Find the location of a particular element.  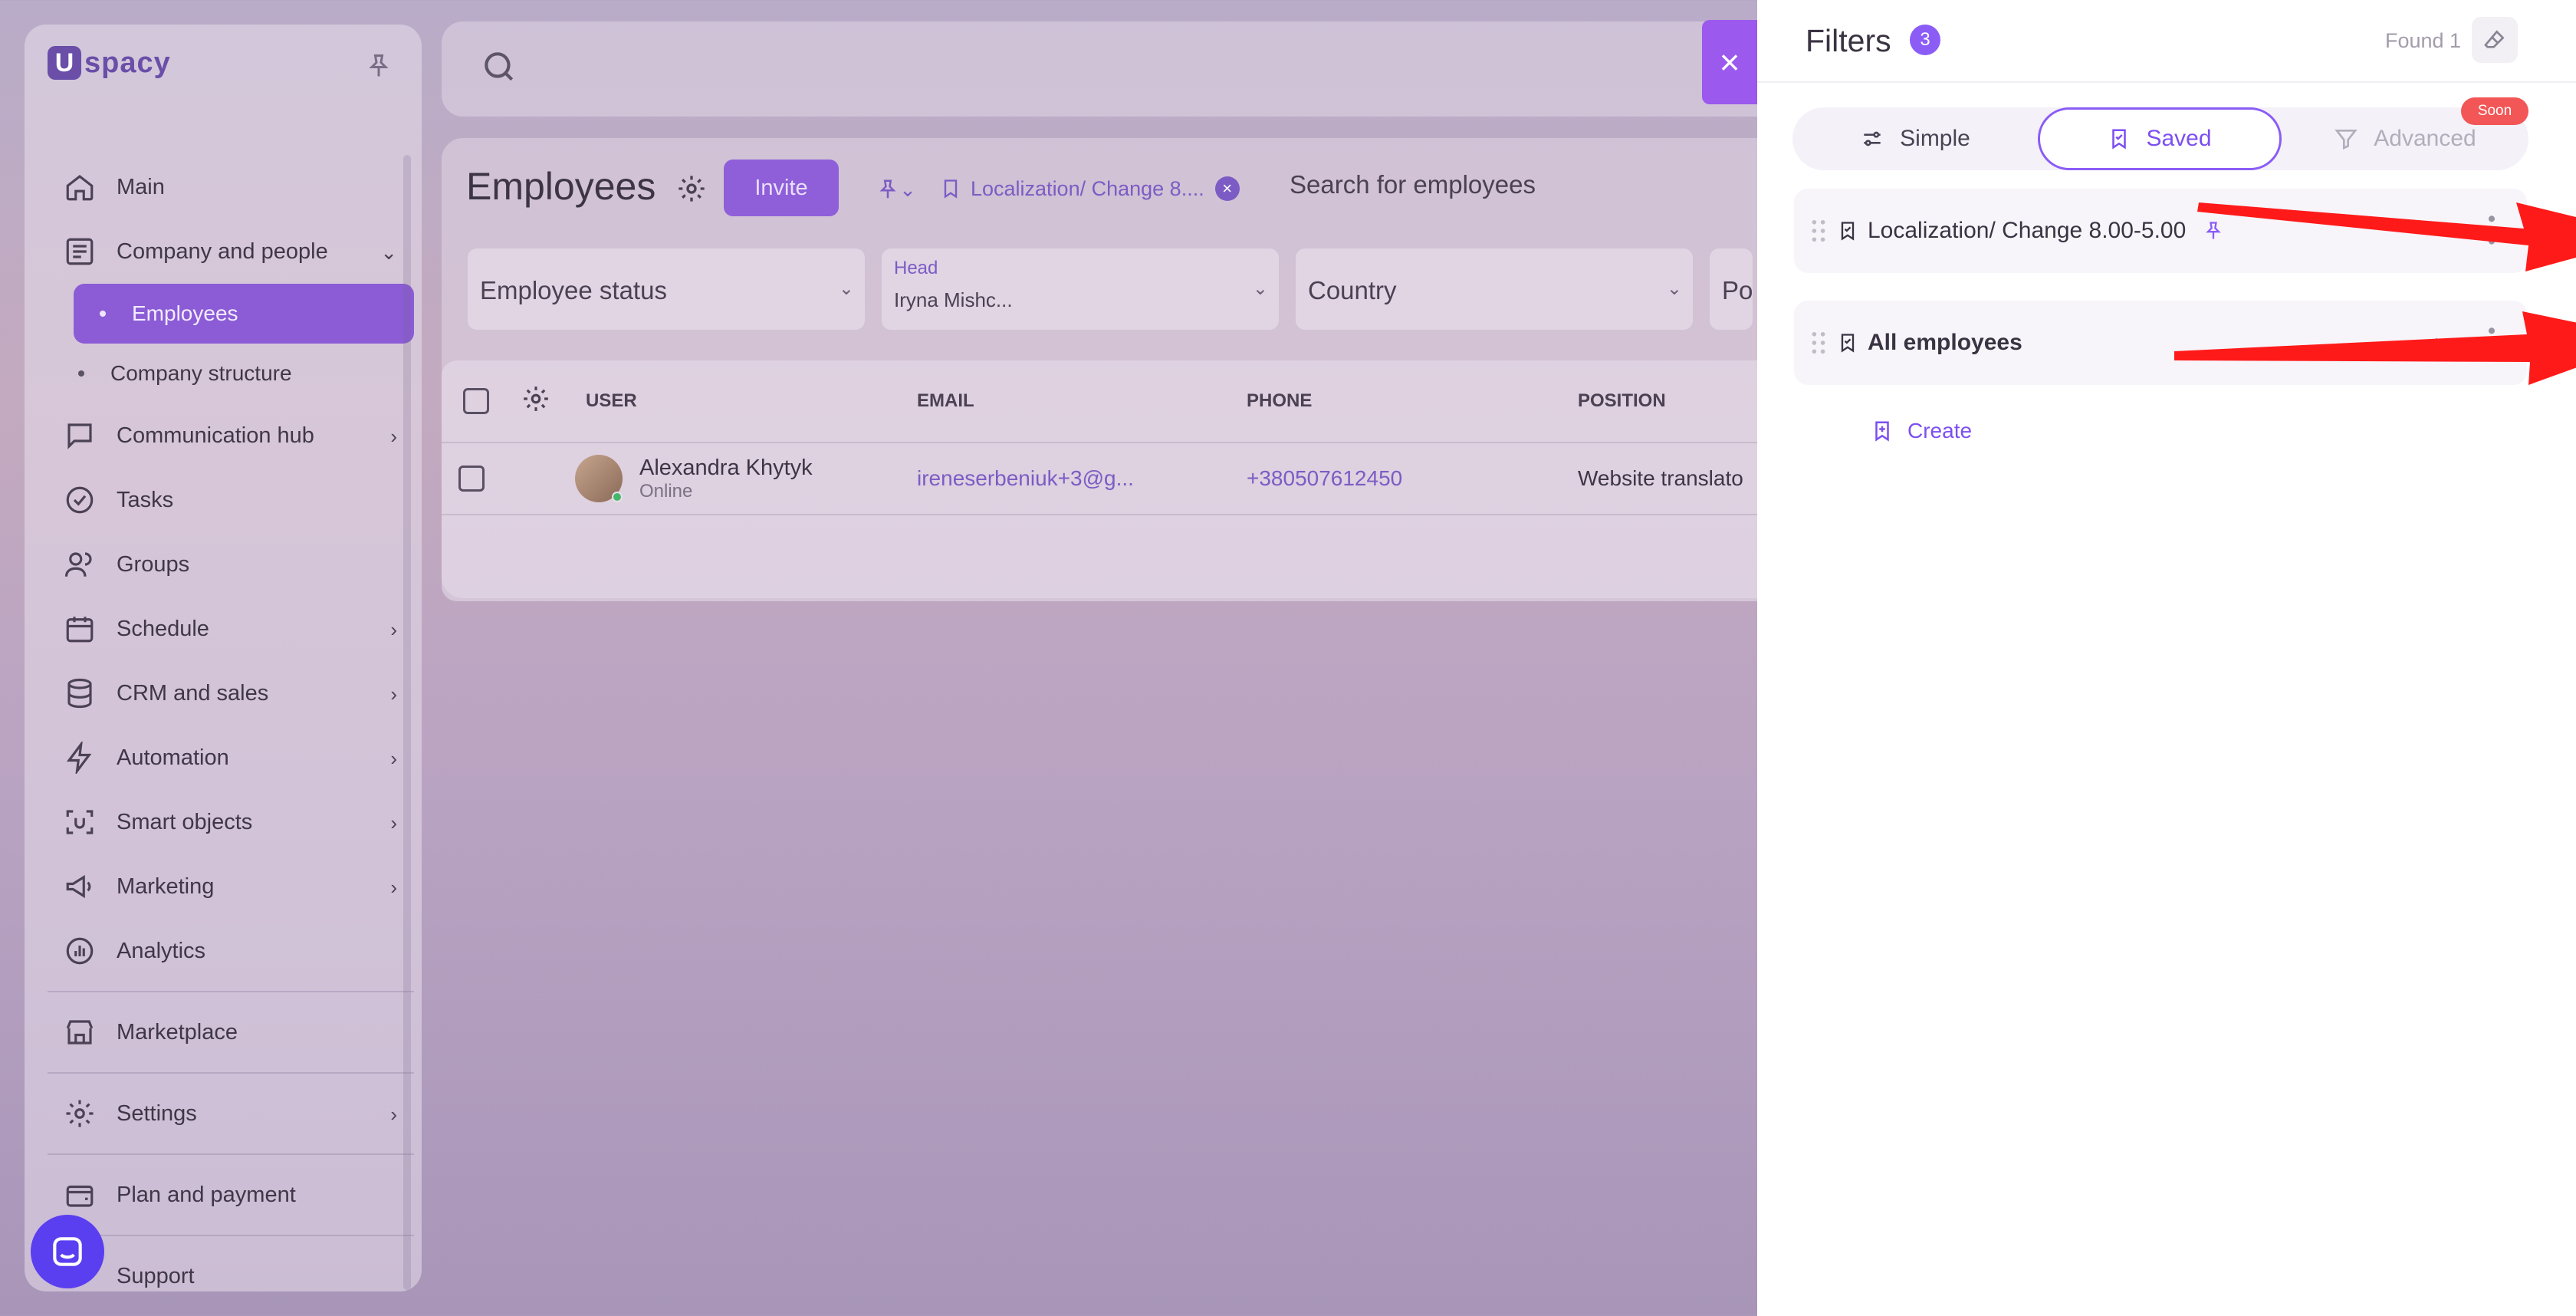

global-search-icon is located at coordinates (499, 69).